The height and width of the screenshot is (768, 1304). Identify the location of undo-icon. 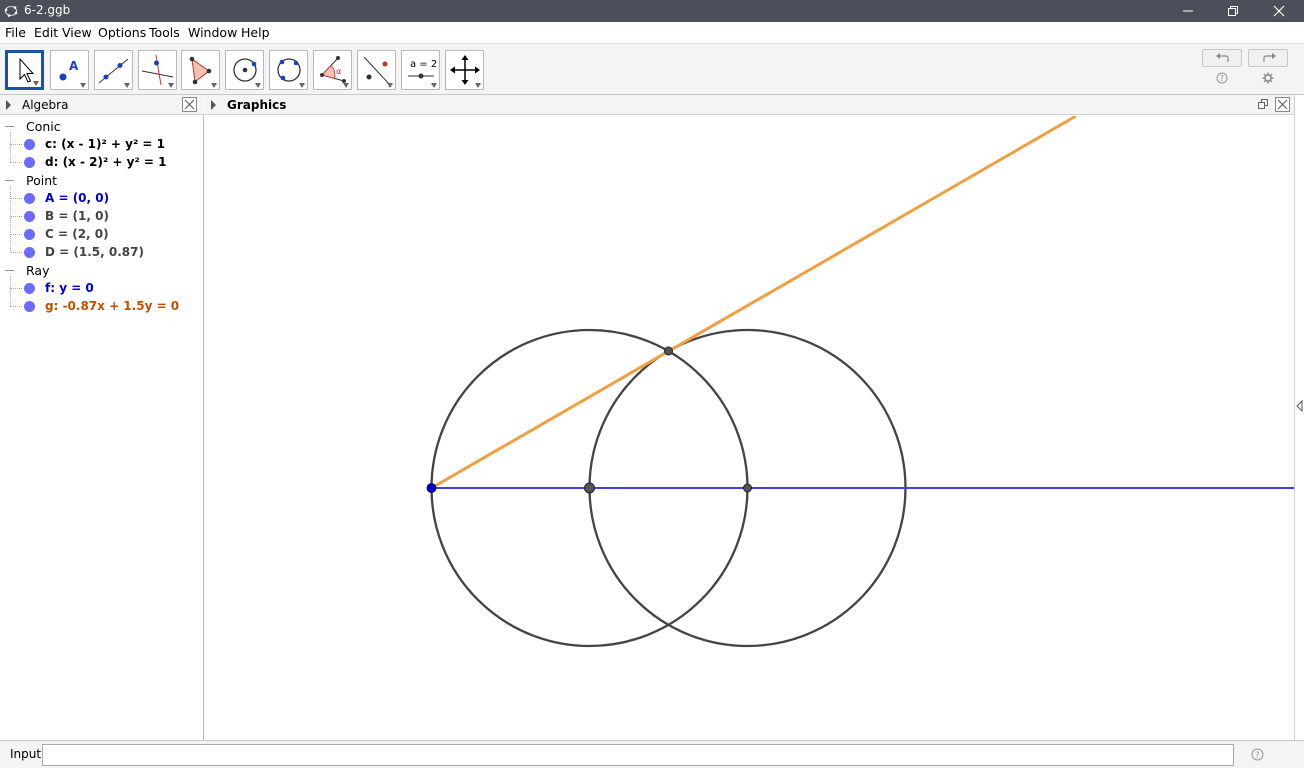
(1222, 57).